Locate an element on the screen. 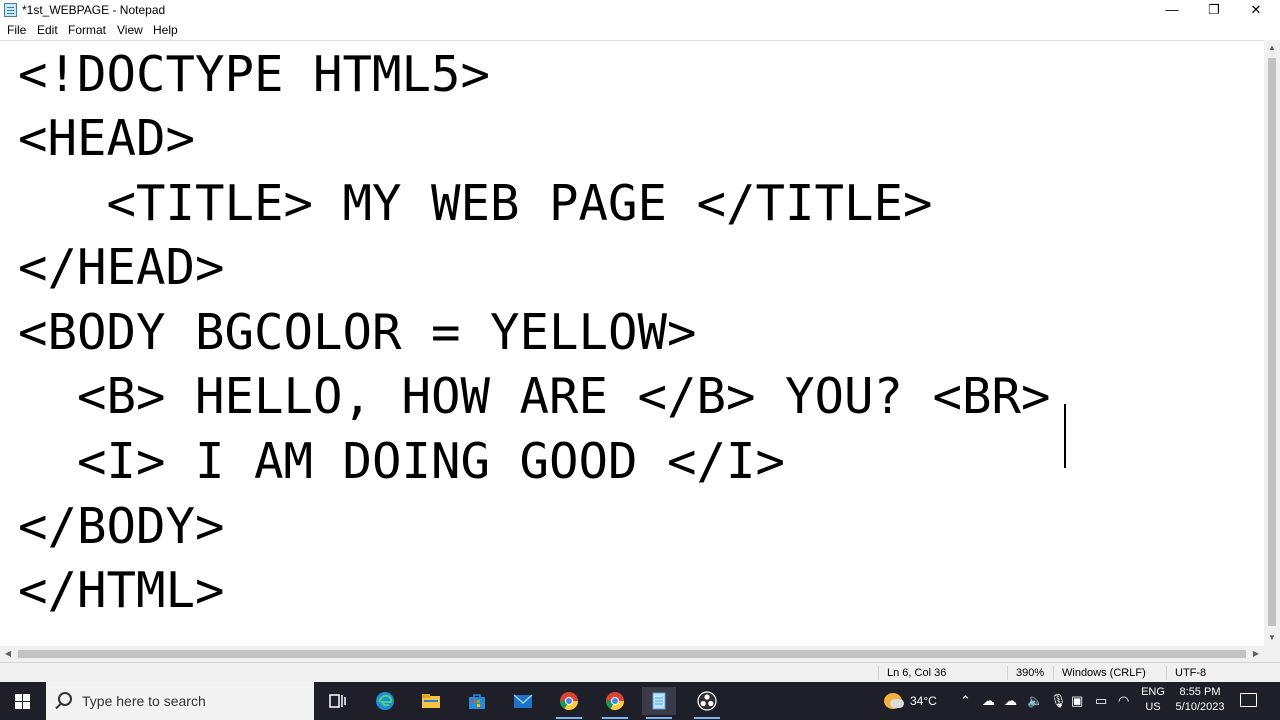  scrollbar-corner is located at coordinates (1272, 654).